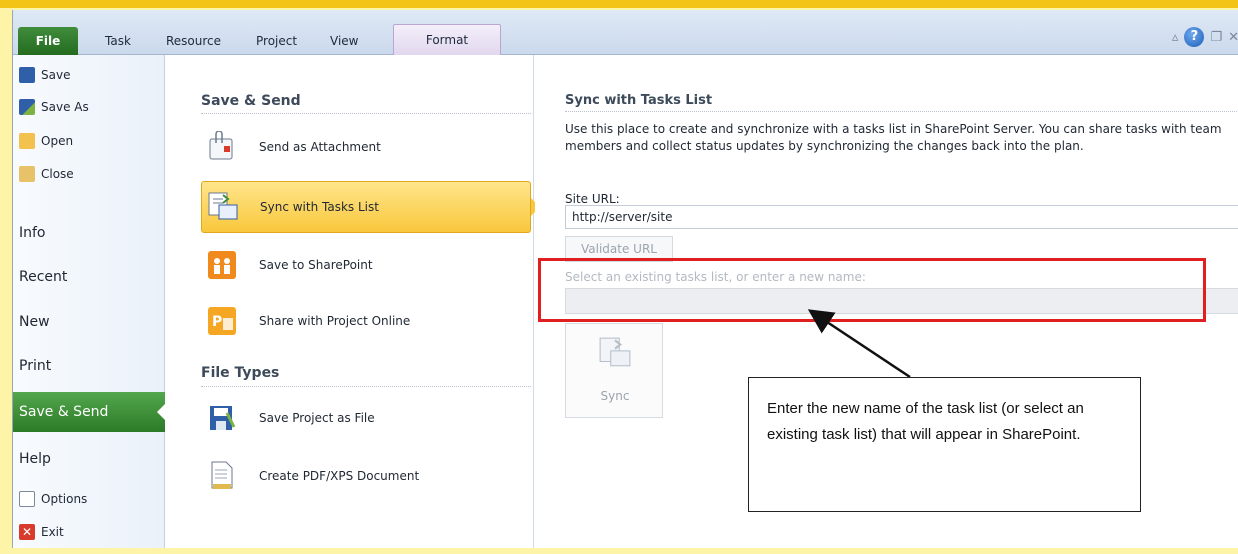  I want to click on svg-text: P, so click(217, 322).